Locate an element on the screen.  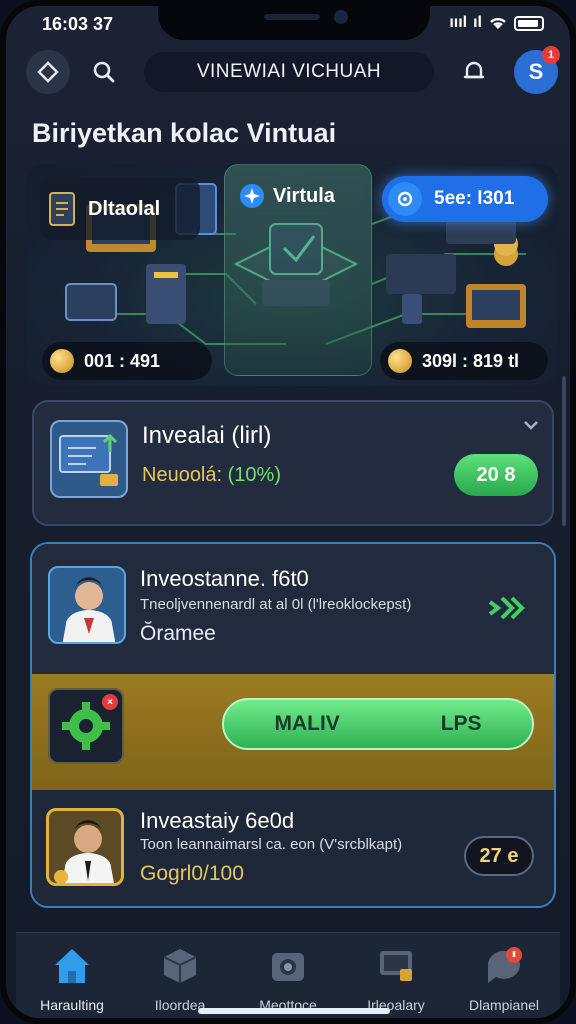
laptop-plant-icon is located at coordinates (88, 459).